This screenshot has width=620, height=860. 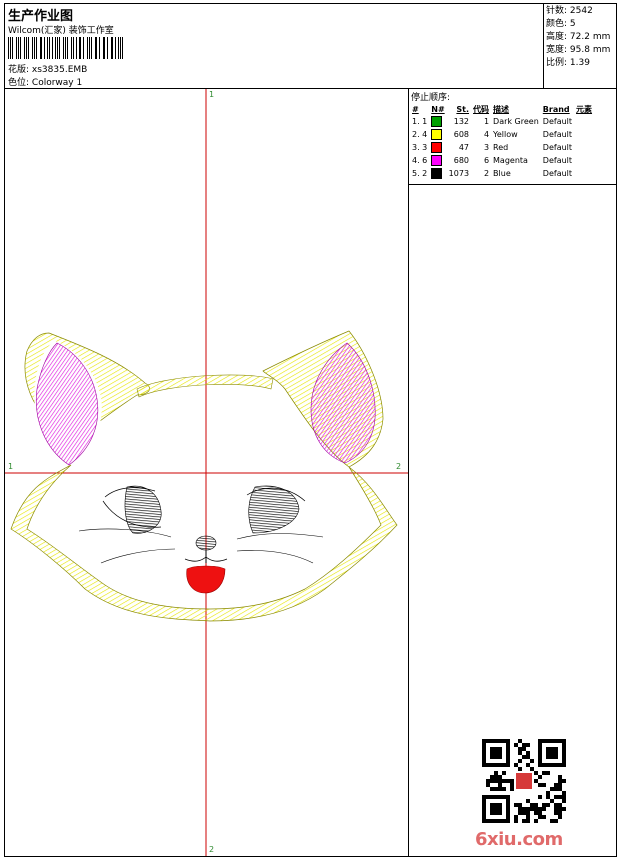 I want to click on stitch-count: 608, so click(x=461, y=134).